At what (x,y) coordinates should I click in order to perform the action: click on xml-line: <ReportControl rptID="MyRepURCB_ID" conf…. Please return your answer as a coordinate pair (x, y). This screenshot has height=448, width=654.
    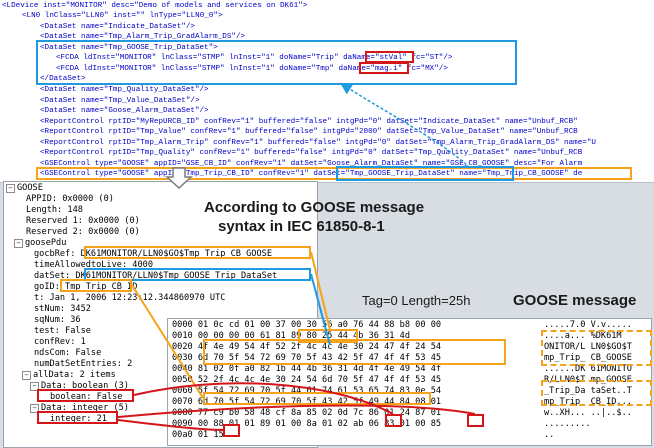
    Looking at the image, I should click on (309, 122).